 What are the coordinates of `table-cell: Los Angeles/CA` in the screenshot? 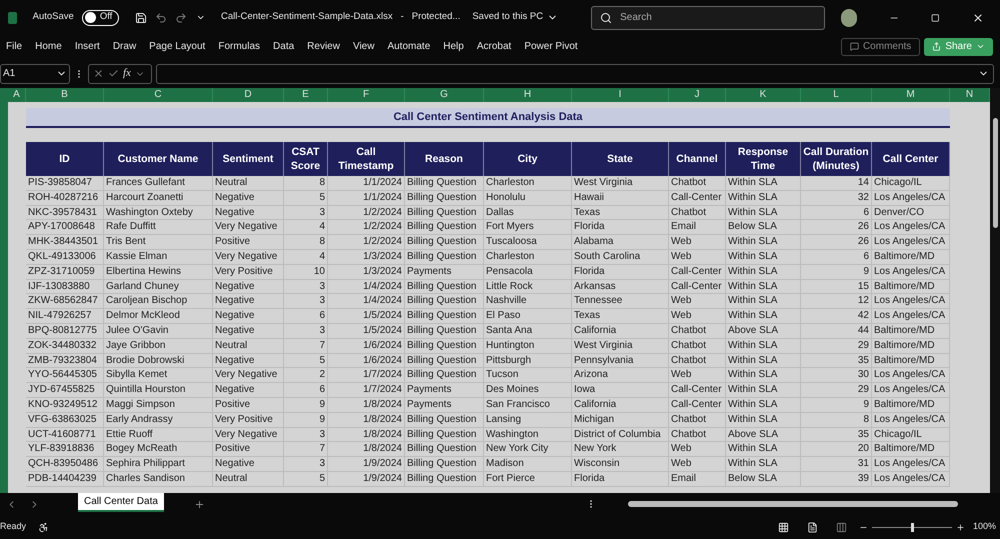 It's located at (911, 198).